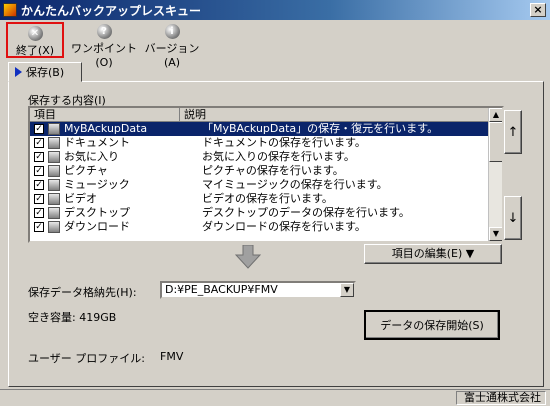  Describe the element at coordinates (273, 170) in the screenshot. I see `item-description: ピクチャの保存を行います。` at that location.